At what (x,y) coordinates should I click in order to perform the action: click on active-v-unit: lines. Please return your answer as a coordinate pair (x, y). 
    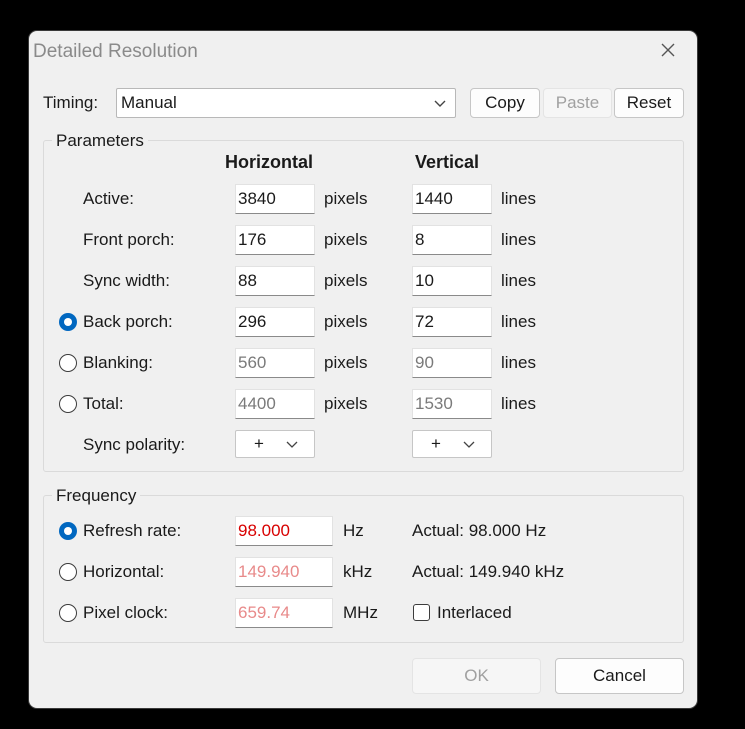
    Looking at the image, I should click on (518, 198).